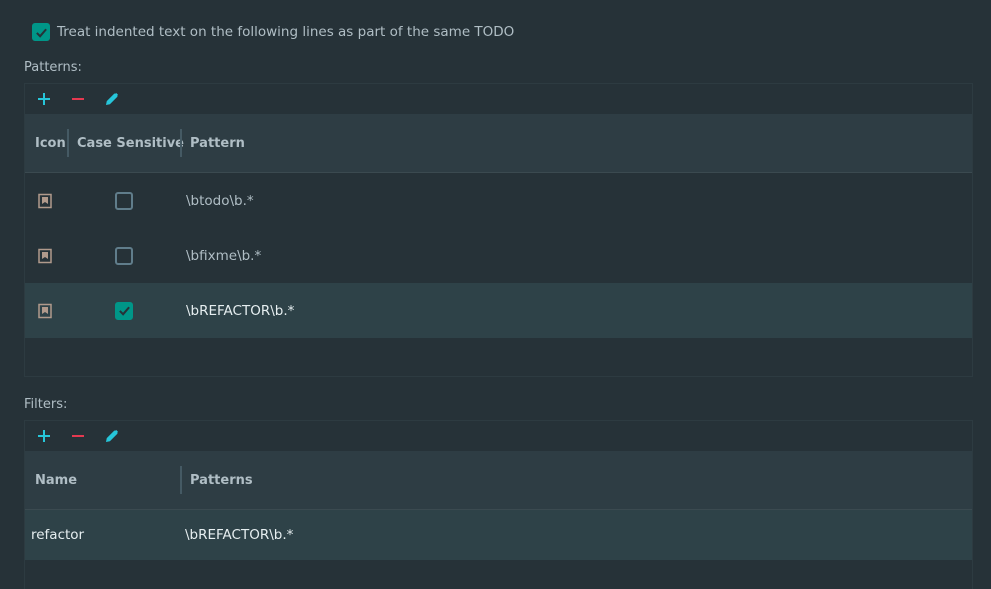 The image size is (991, 589). What do you see at coordinates (217, 143) in the screenshot?
I see `column-header-pattern: Pattern` at bounding box center [217, 143].